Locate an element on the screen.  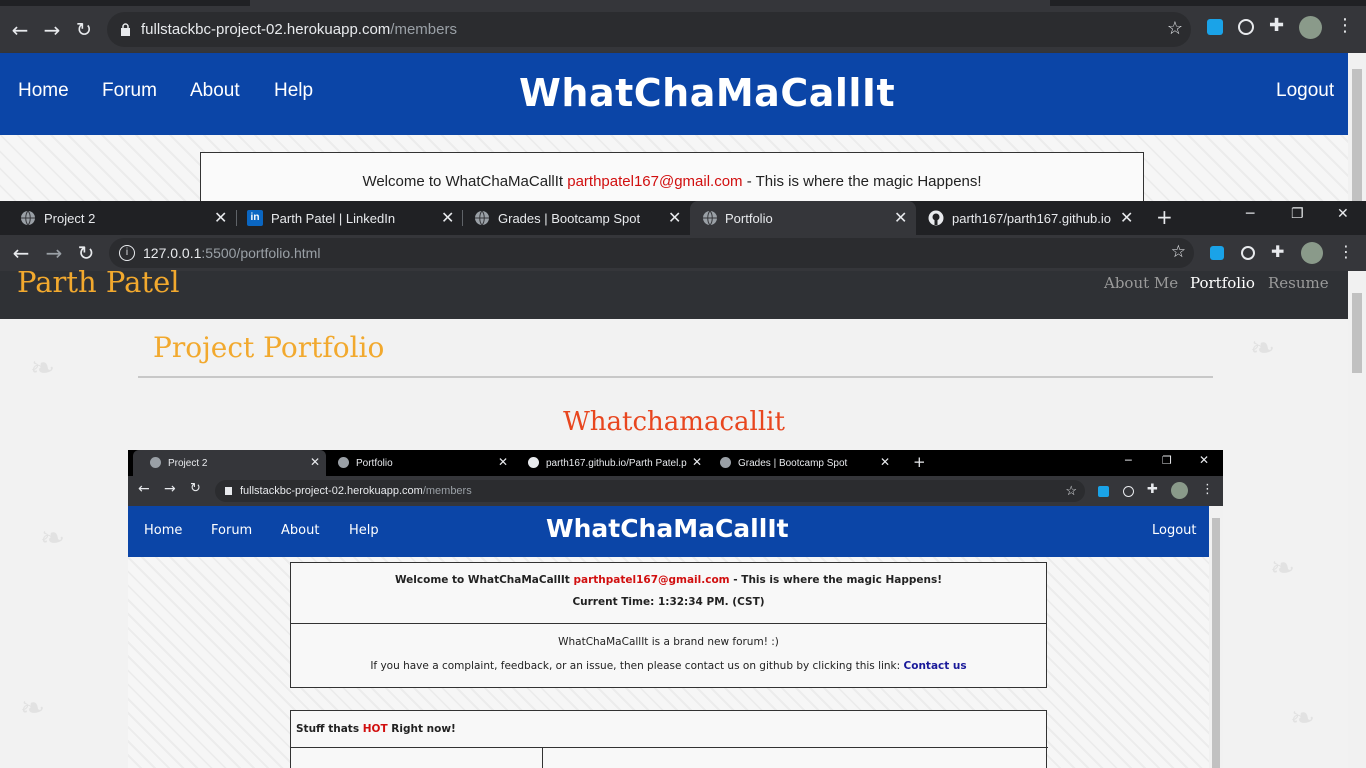
screenshot-scrollbar is located at coordinates (1216, 637).